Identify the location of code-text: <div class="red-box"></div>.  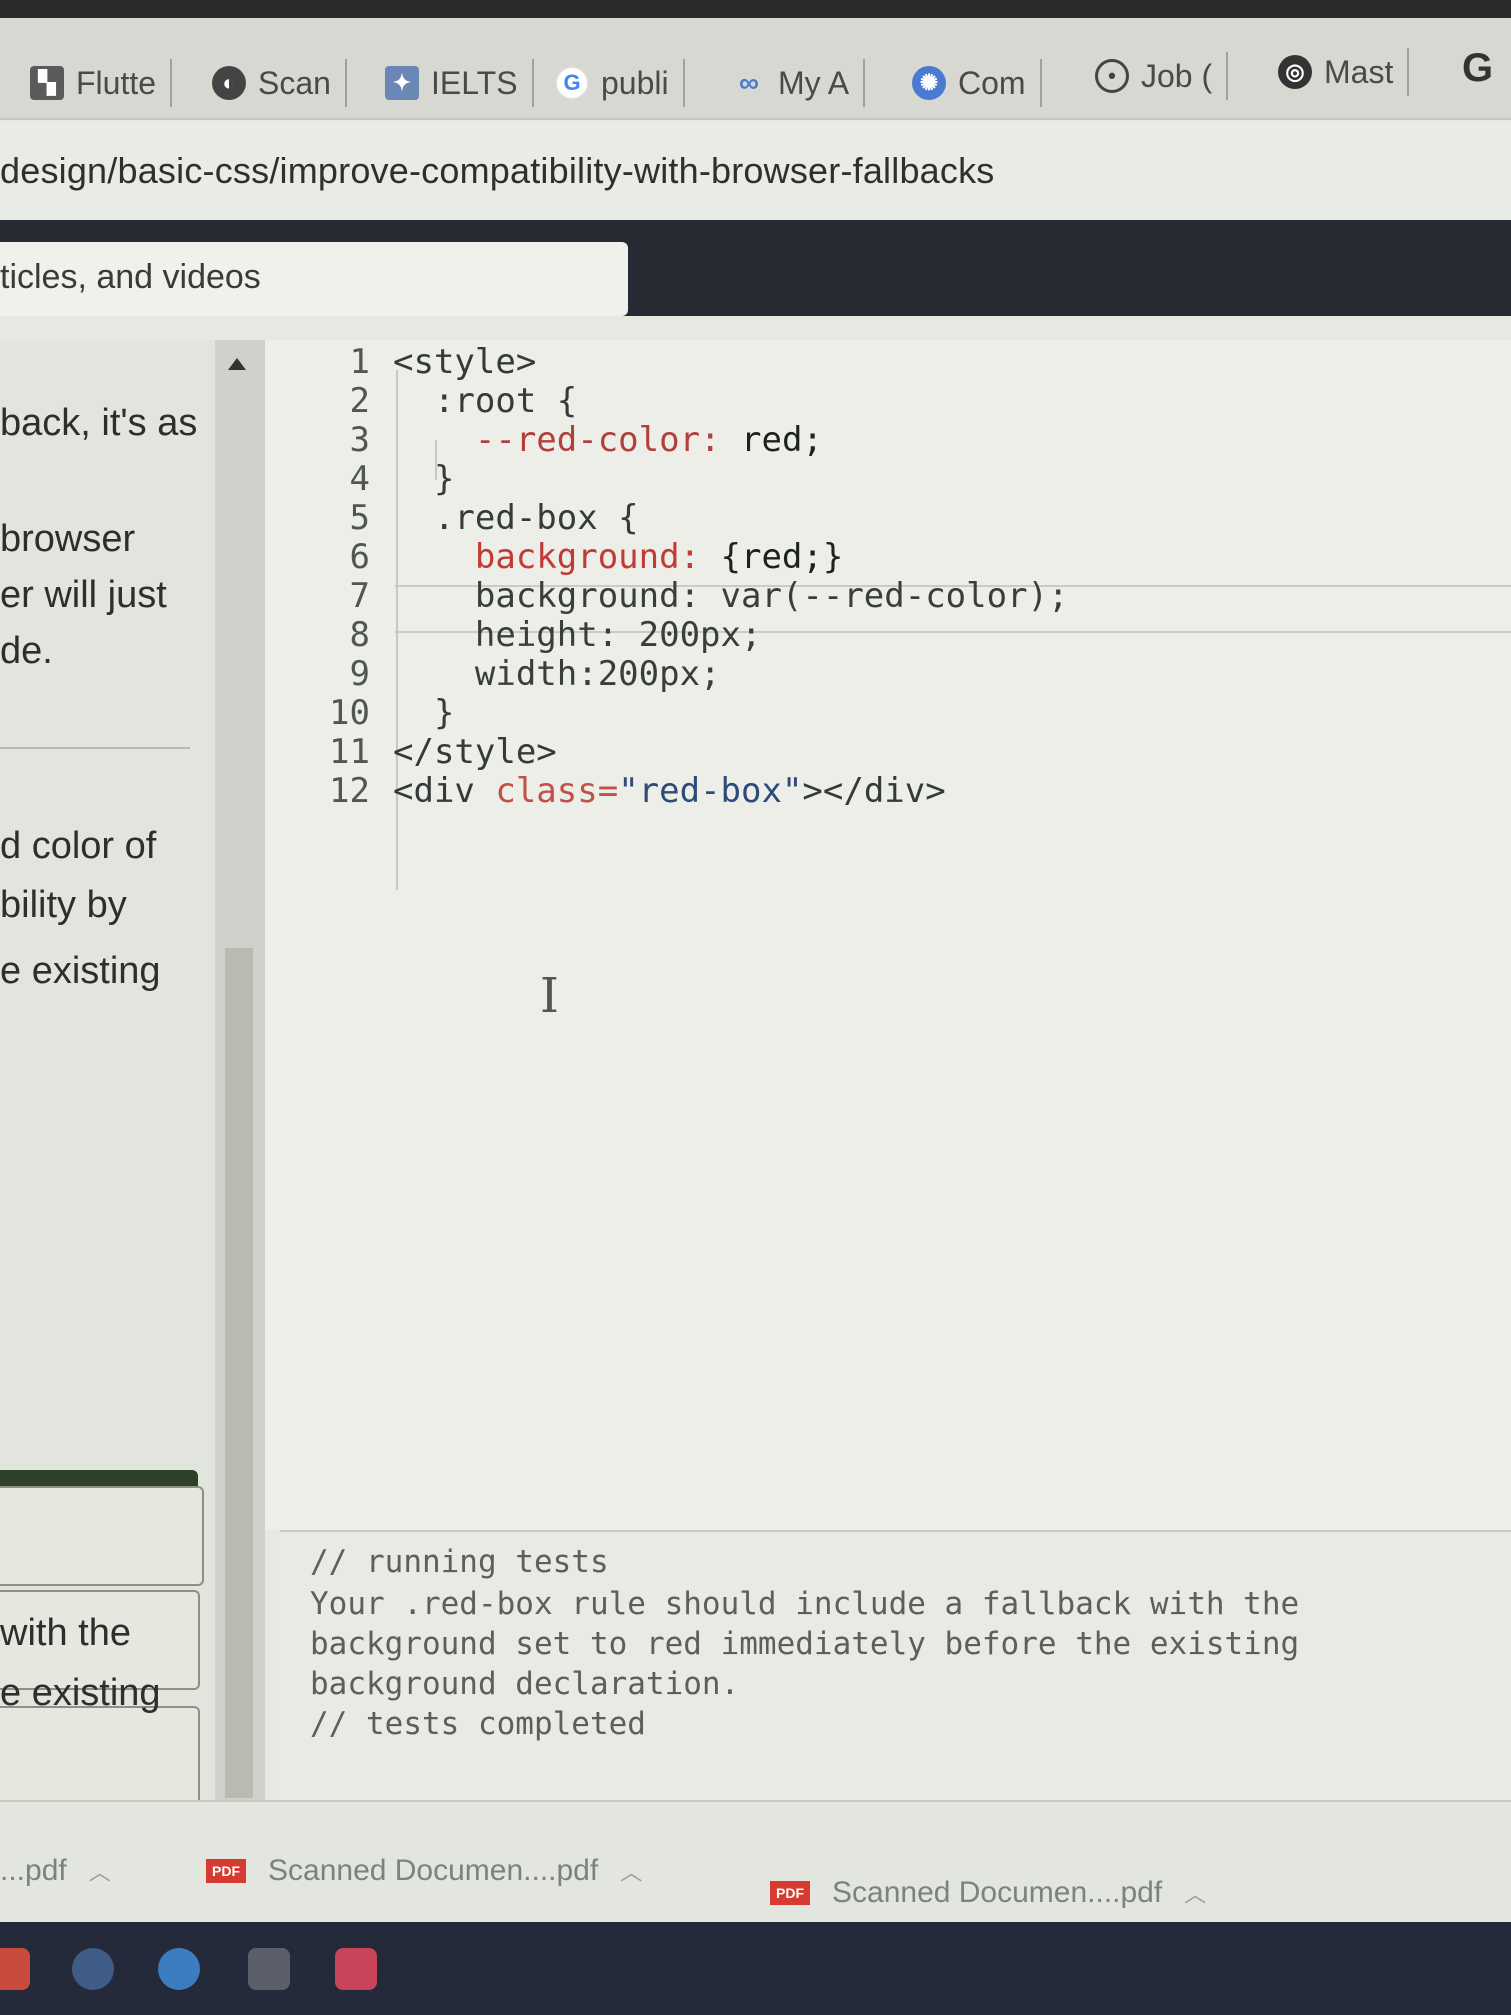
(669, 791).